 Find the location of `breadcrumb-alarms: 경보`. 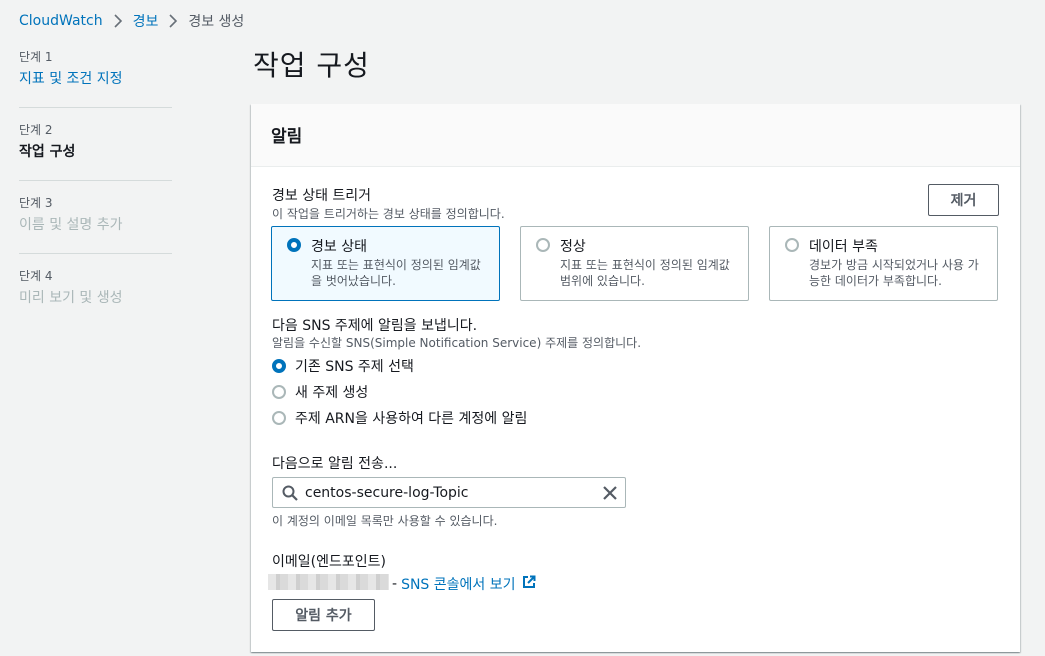

breadcrumb-alarms: 경보 is located at coordinates (146, 21).